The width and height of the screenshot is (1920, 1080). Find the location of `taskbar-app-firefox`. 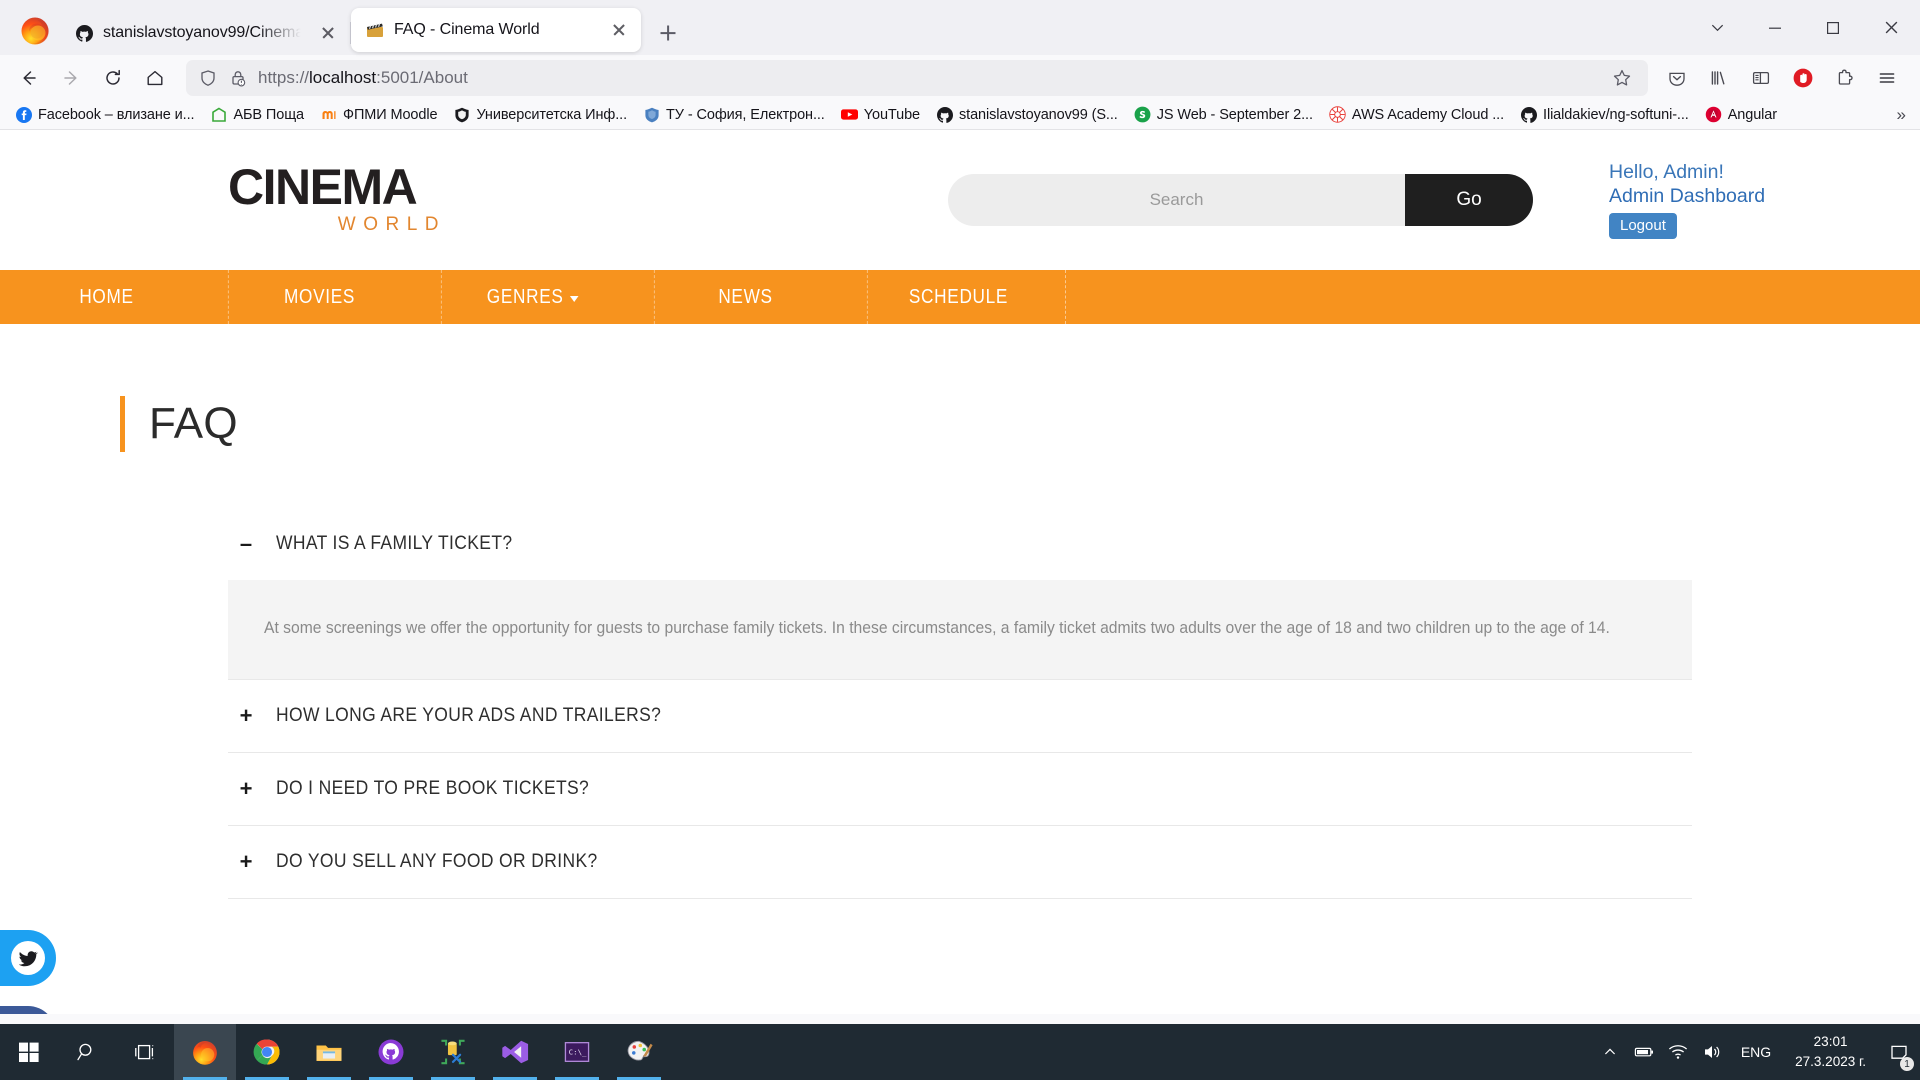

taskbar-app-firefox is located at coordinates (205, 1052).